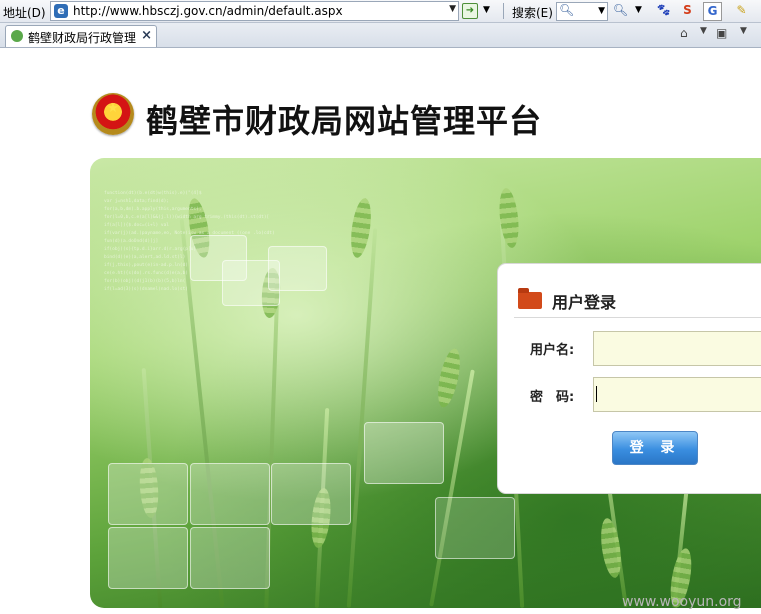  I want to click on go-button: ➜, so click(470, 11).